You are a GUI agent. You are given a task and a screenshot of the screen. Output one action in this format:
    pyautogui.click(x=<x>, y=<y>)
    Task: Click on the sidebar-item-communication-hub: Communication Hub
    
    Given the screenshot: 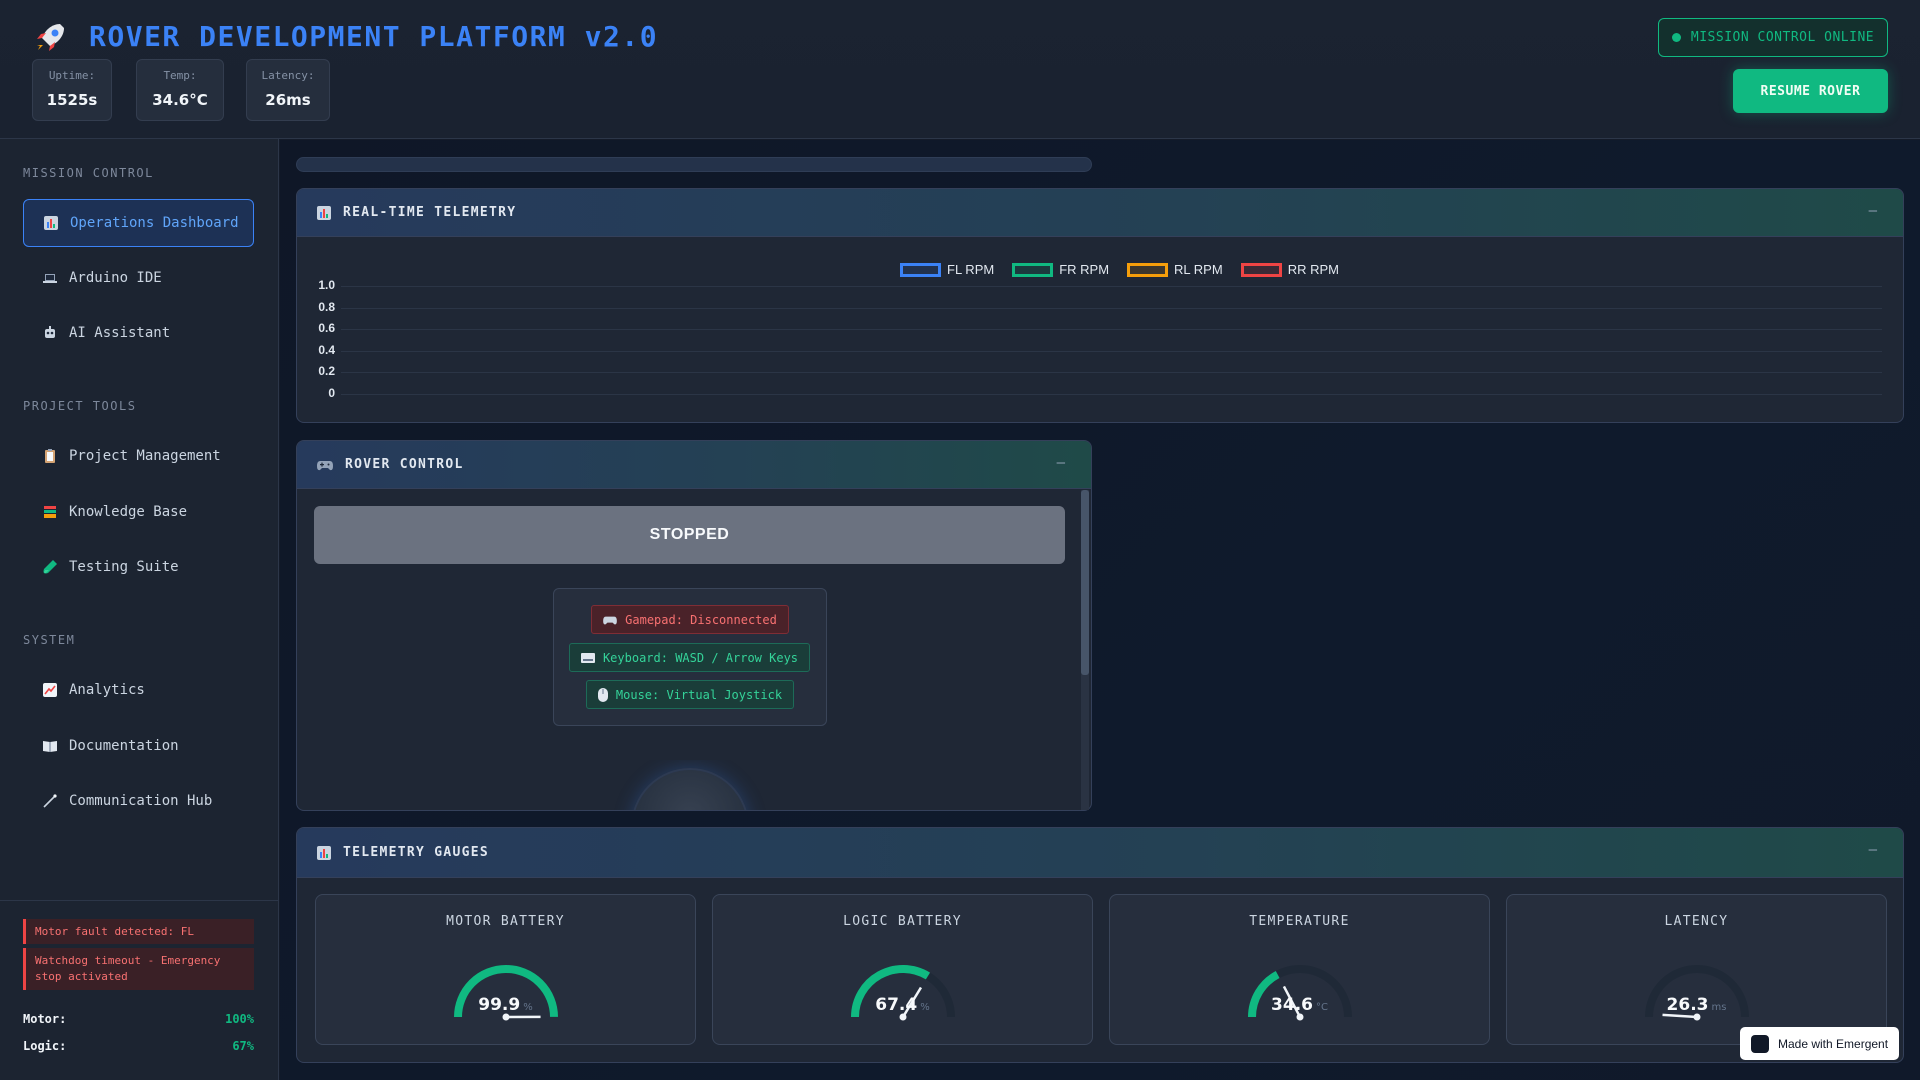 What is the action you would take?
    pyautogui.click(x=138, y=801)
    